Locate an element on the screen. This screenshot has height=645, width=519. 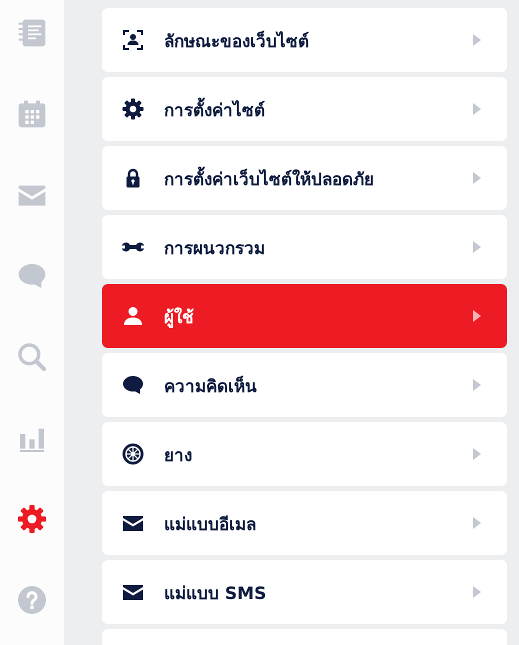
menu-item: ผู้ใช้ is located at coordinates (304, 316).